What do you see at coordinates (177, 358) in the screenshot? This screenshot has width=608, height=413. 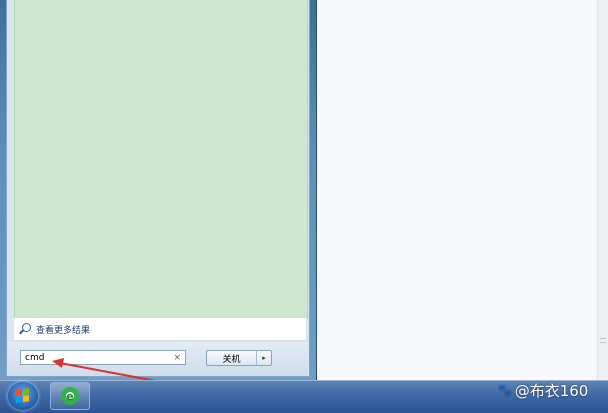 I see `clear-search-icon: ×` at bounding box center [177, 358].